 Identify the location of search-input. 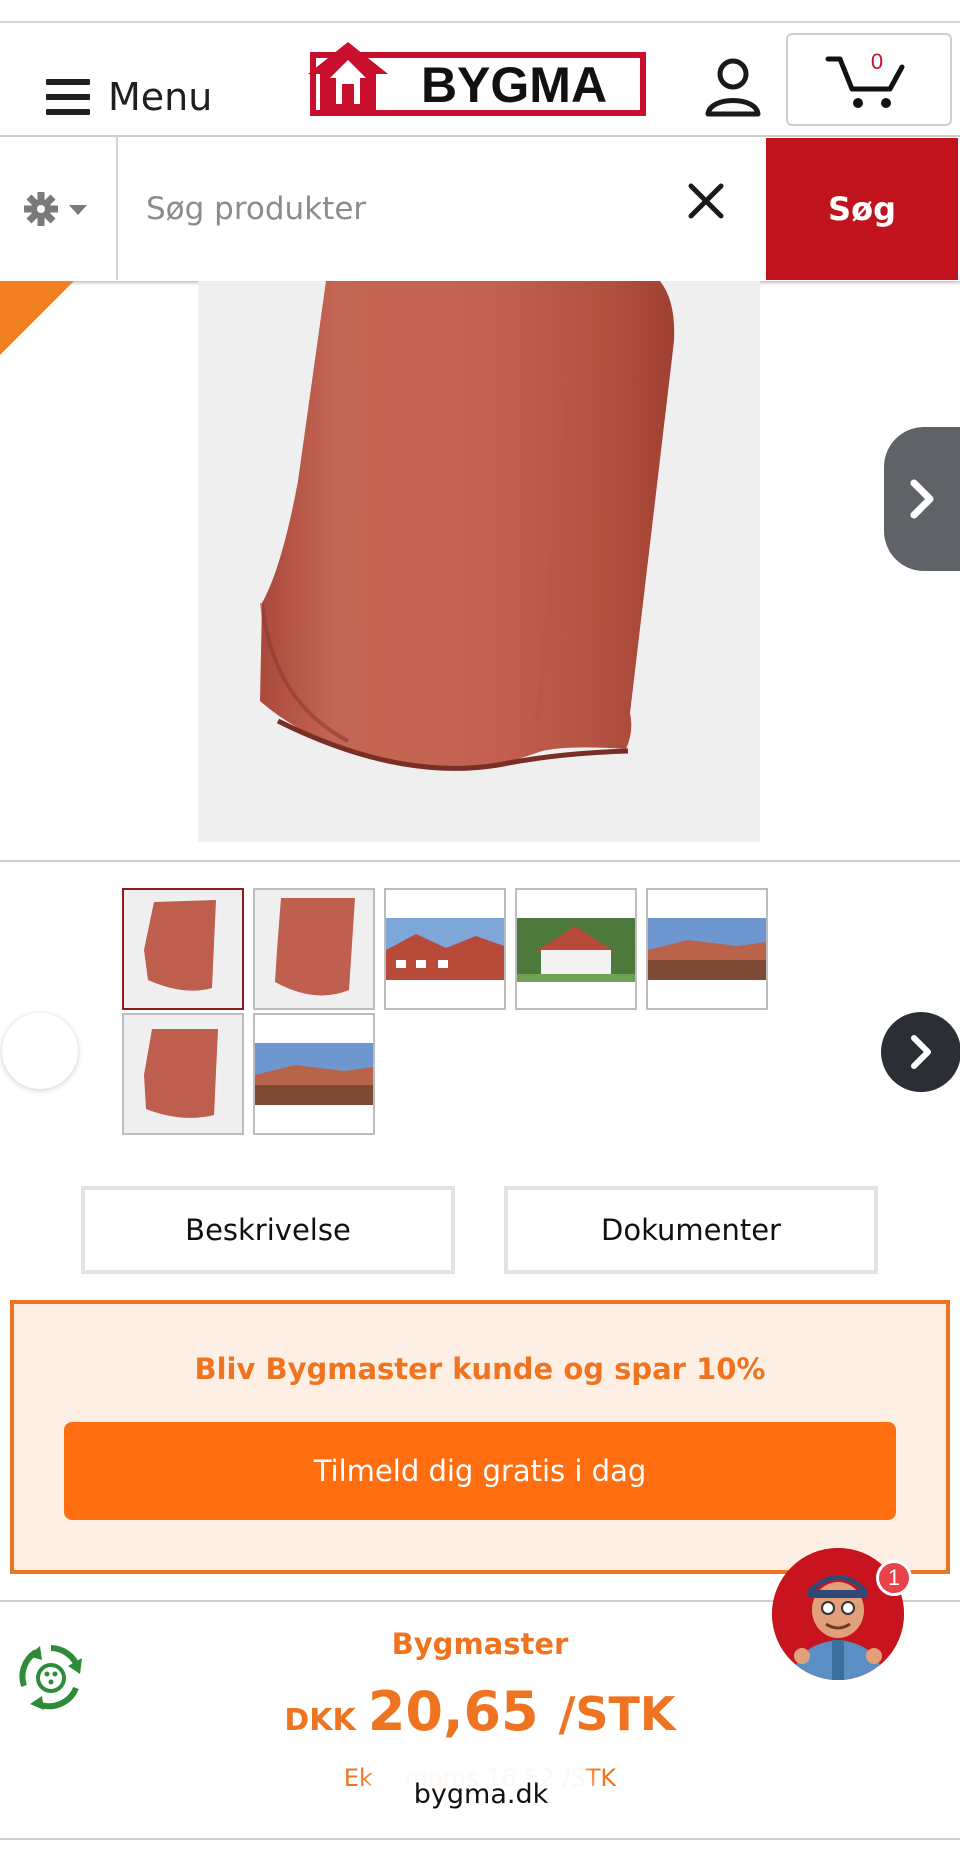
(400, 208).